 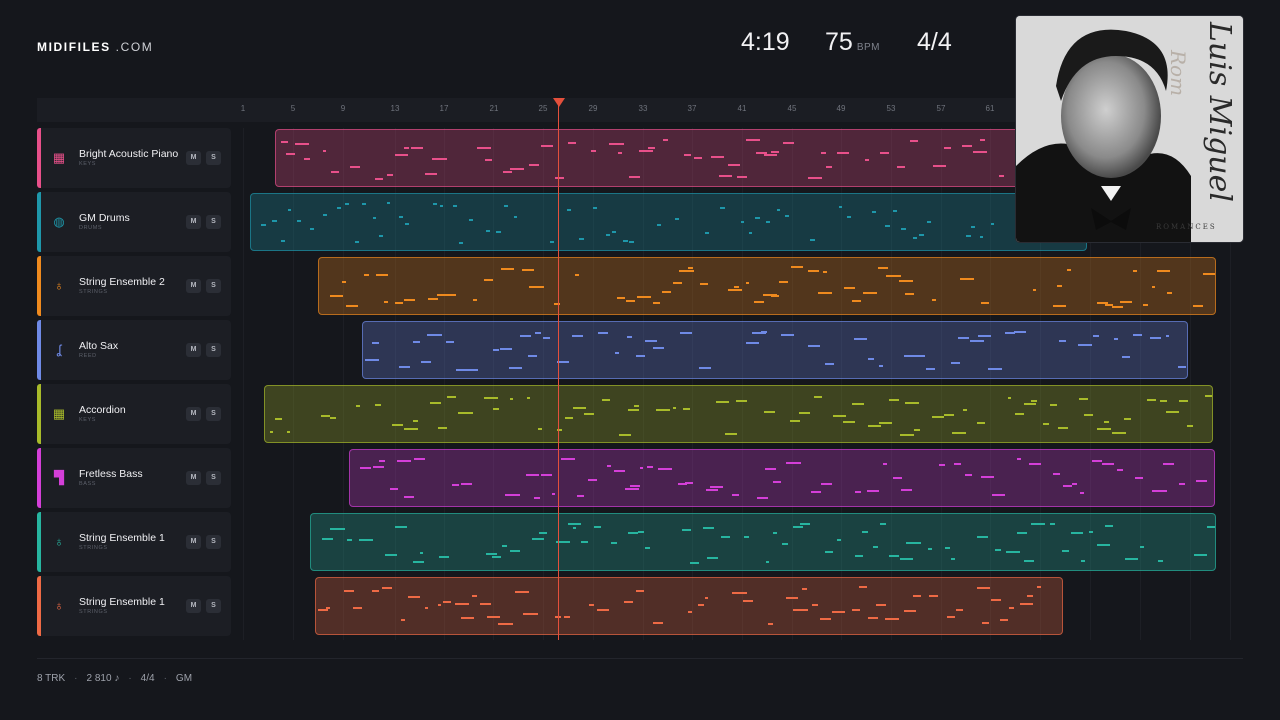 I want to click on footer-signature: 4/4, so click(x=147, y=678).